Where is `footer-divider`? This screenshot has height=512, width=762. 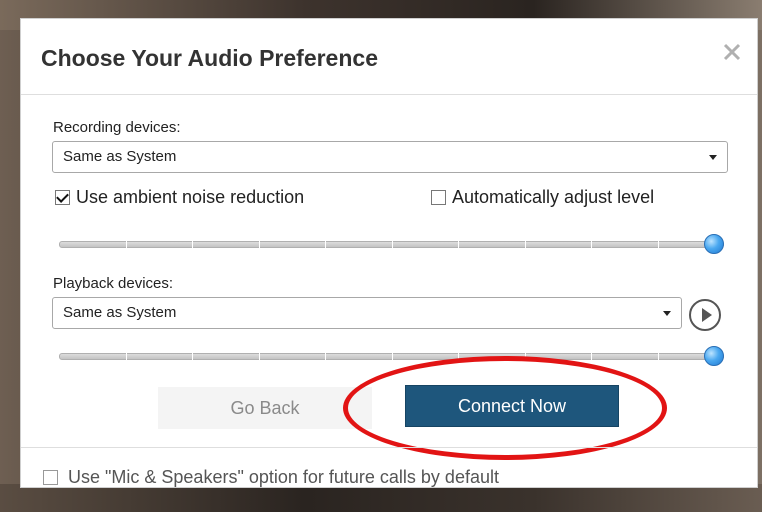 footer-divider is located at coordinates (389, 447).